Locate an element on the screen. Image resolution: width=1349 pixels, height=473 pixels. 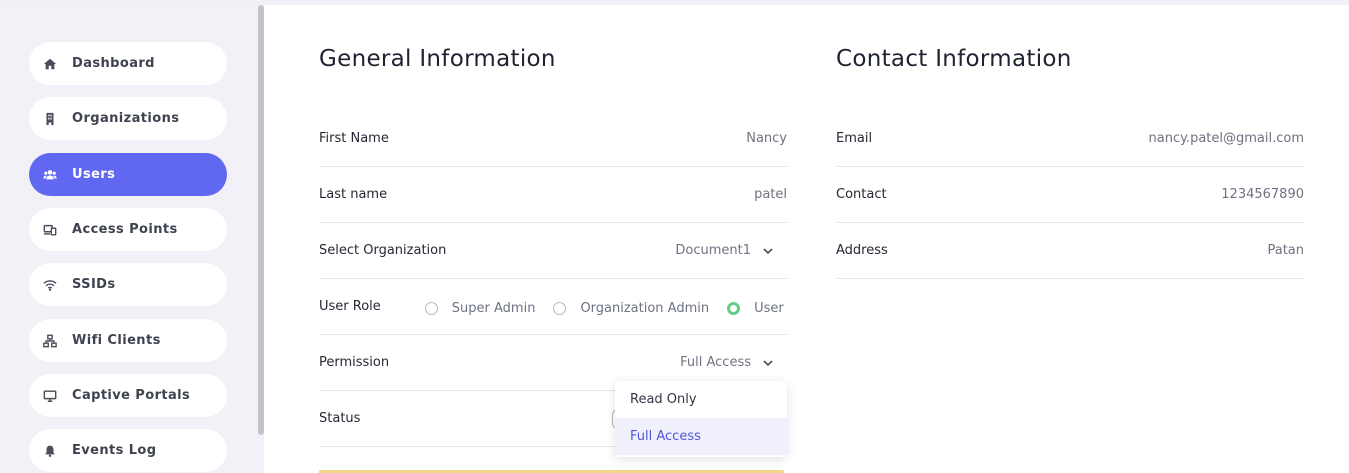
organization-select: Document1 is located at coordinates (725, 250).